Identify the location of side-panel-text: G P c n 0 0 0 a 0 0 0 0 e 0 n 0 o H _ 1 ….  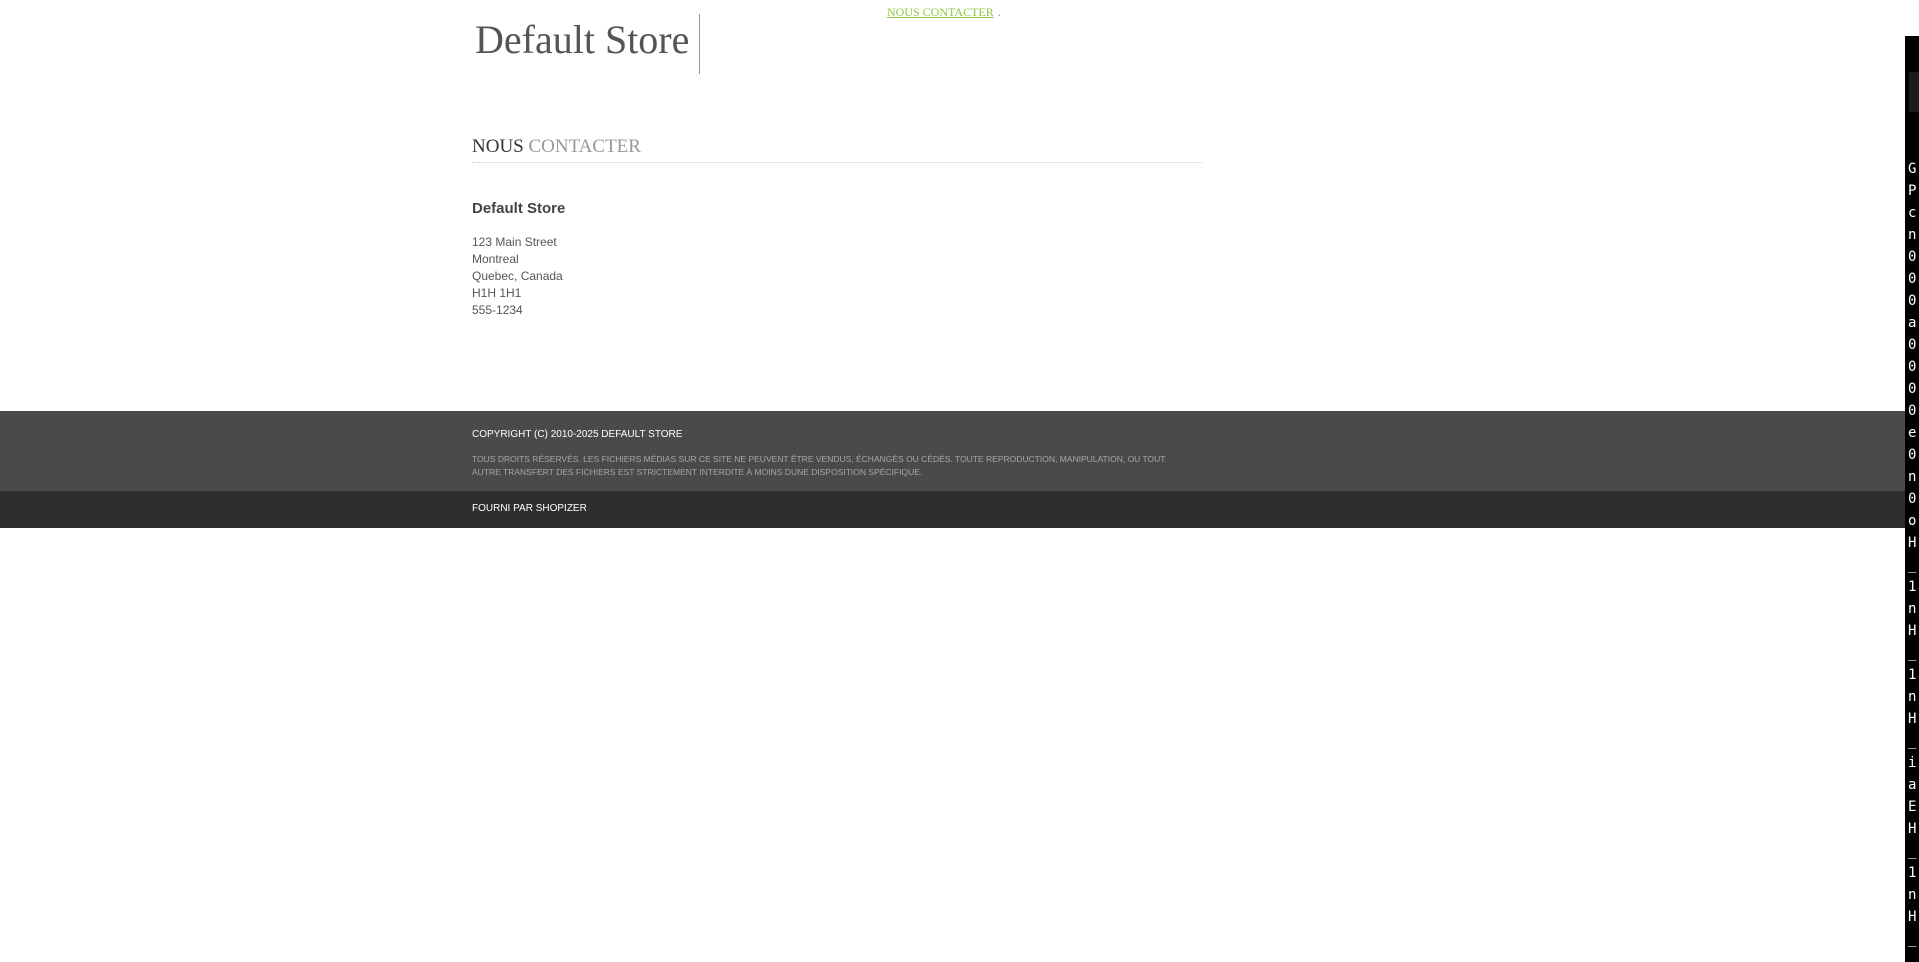
(1912, 554).